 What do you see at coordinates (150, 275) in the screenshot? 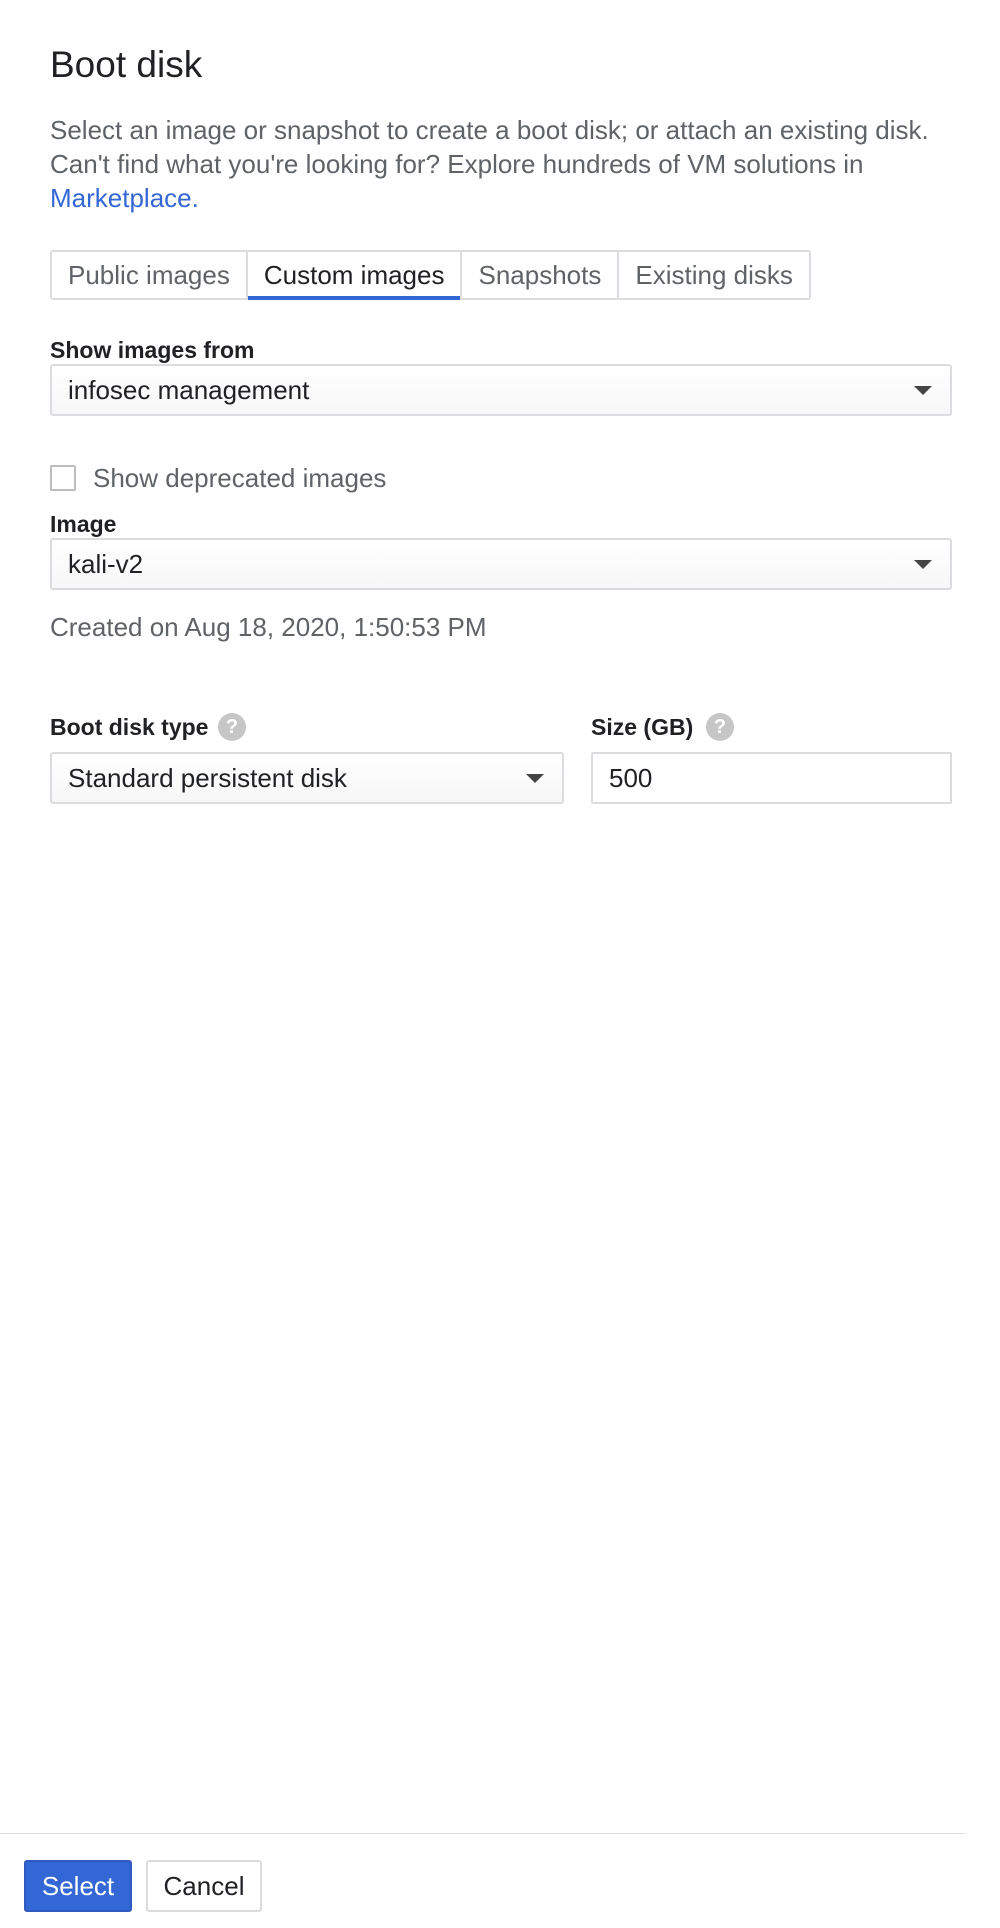
I see `tab-public-images: Public images` at bounding box center [150, 275].